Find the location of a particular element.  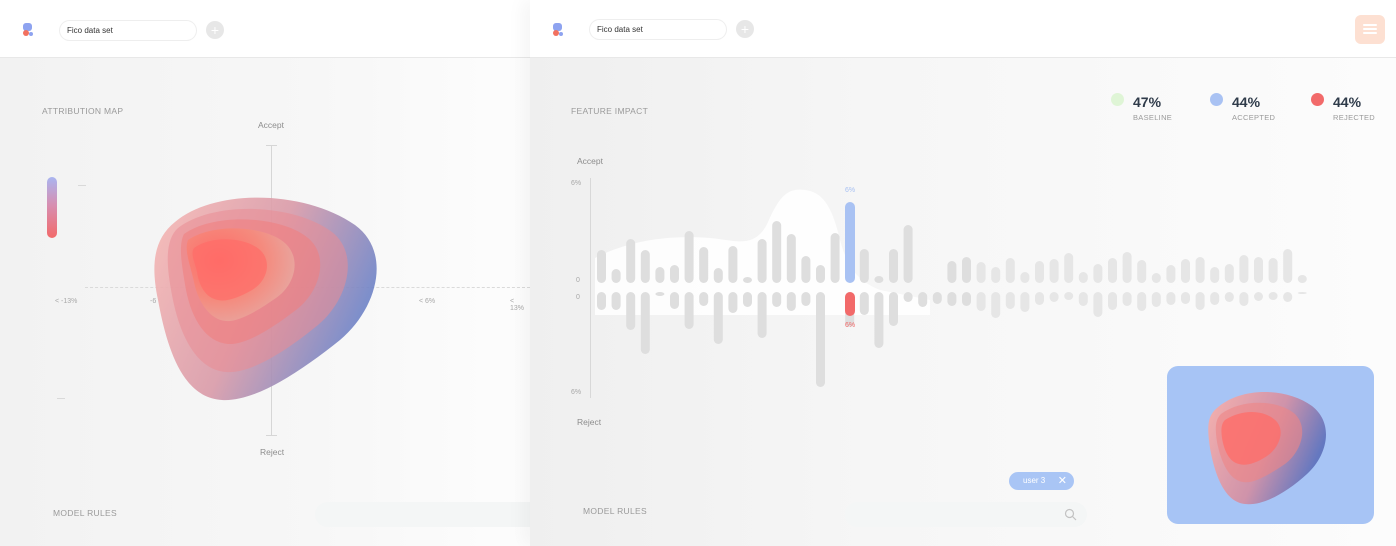

reject-highlight-label: 6% is located at coordinates (850, 325).